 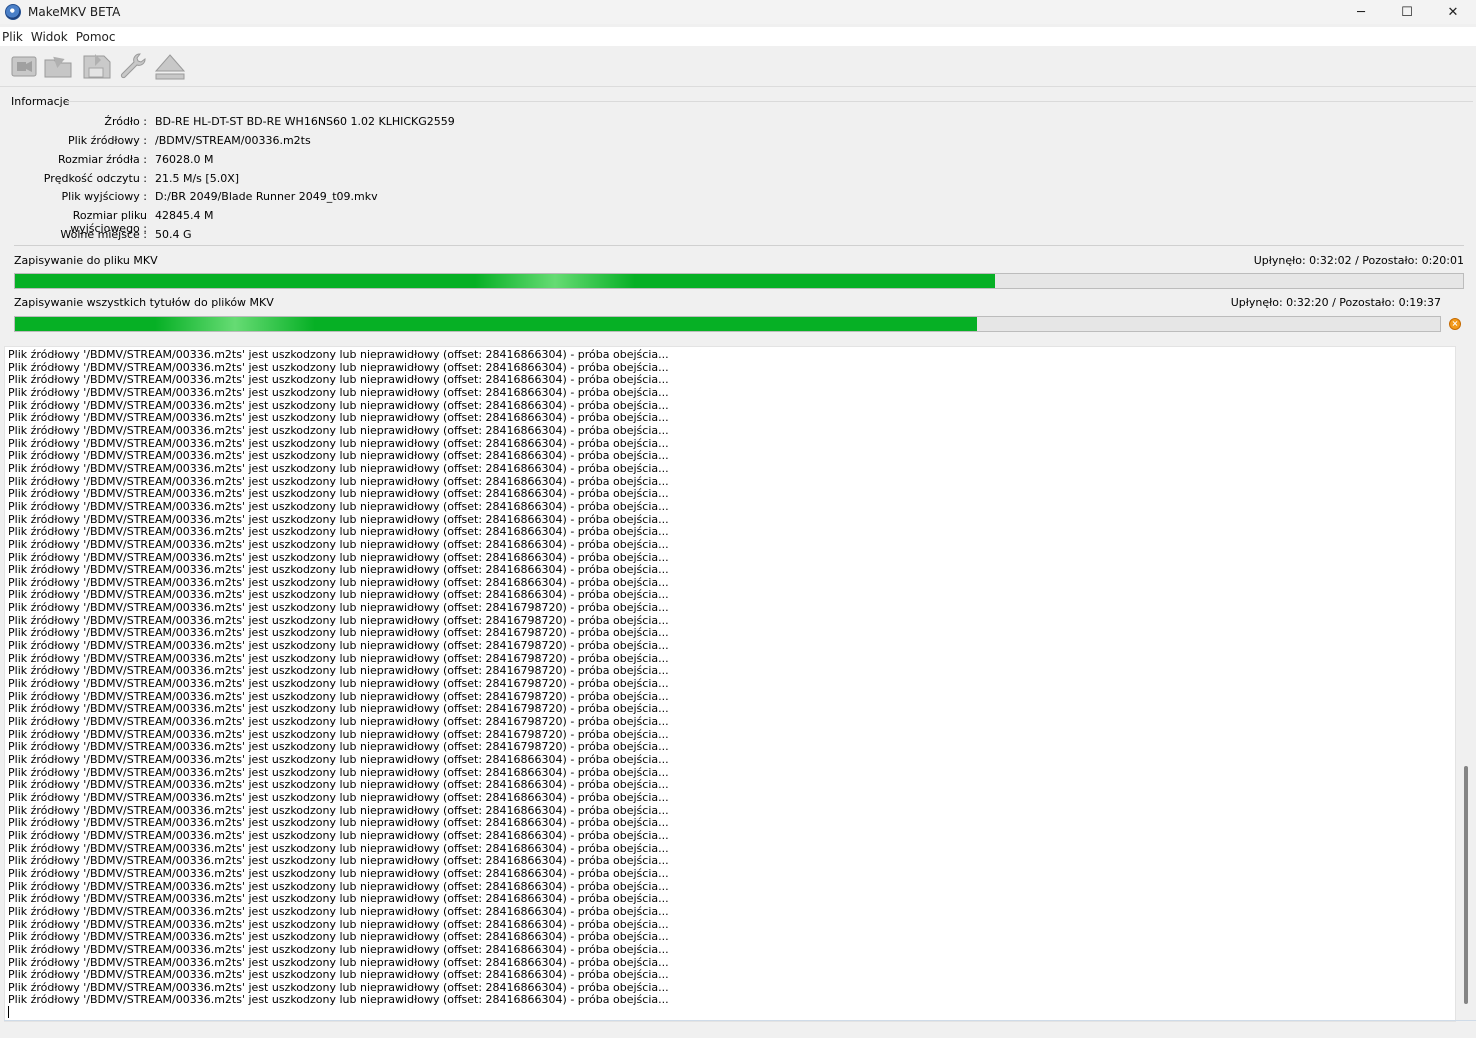 What do you see at coordinates (108, 222) in the screenshot?
I see `info-label: Rozmiar pliku wyjściowego :` at bounding box center [108, 222].